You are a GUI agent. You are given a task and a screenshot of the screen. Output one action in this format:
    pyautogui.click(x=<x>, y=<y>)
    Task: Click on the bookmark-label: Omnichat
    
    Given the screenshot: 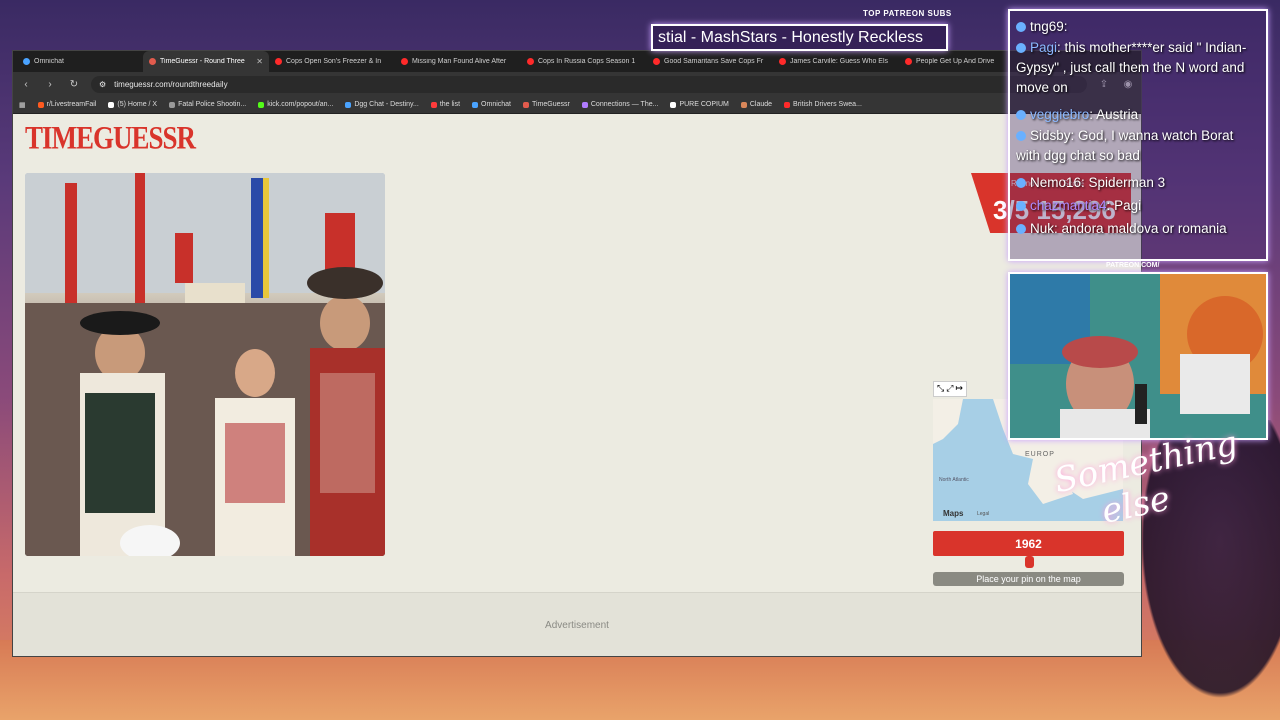 What is the action you would take?
    pyautogui.click(x=496, y=104)
    